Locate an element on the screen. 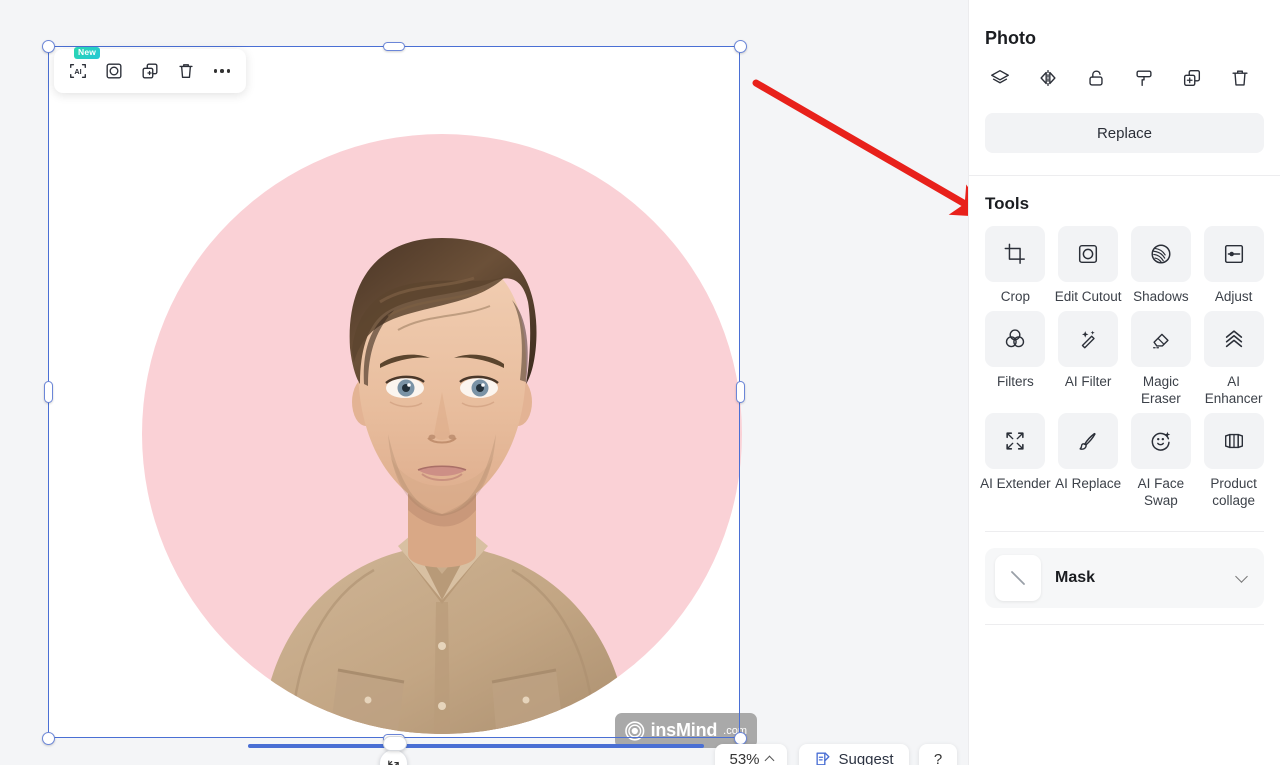  replace-label: Replace is located at coordinates (1124, 133).